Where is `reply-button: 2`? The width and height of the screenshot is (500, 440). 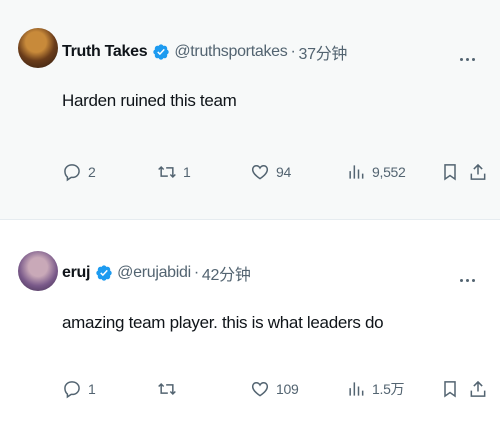 reply-button: 2 is located at coordinates (79, 172).